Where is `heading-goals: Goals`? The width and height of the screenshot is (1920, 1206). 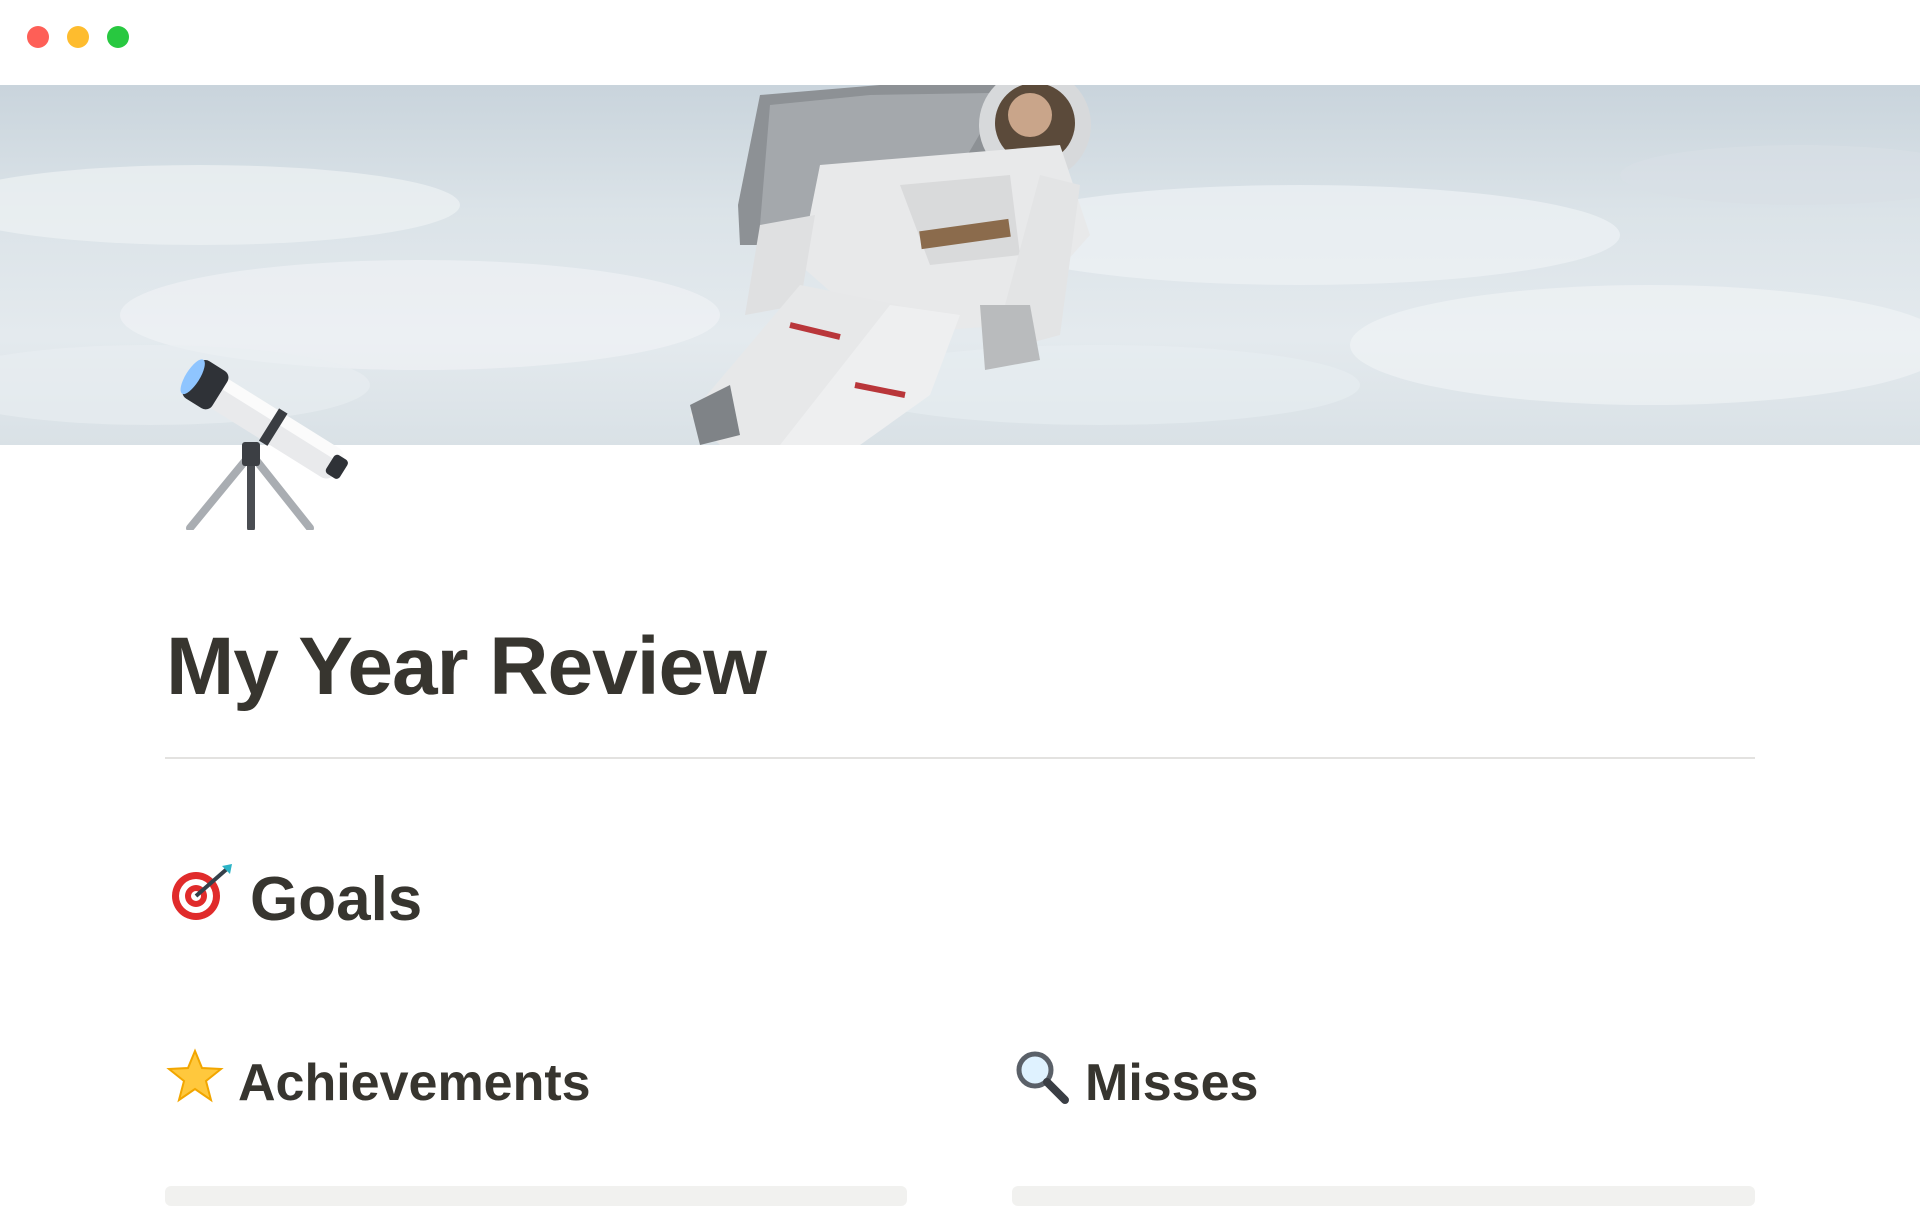 heading-goals: Goals is located at coordinates (294, 899).